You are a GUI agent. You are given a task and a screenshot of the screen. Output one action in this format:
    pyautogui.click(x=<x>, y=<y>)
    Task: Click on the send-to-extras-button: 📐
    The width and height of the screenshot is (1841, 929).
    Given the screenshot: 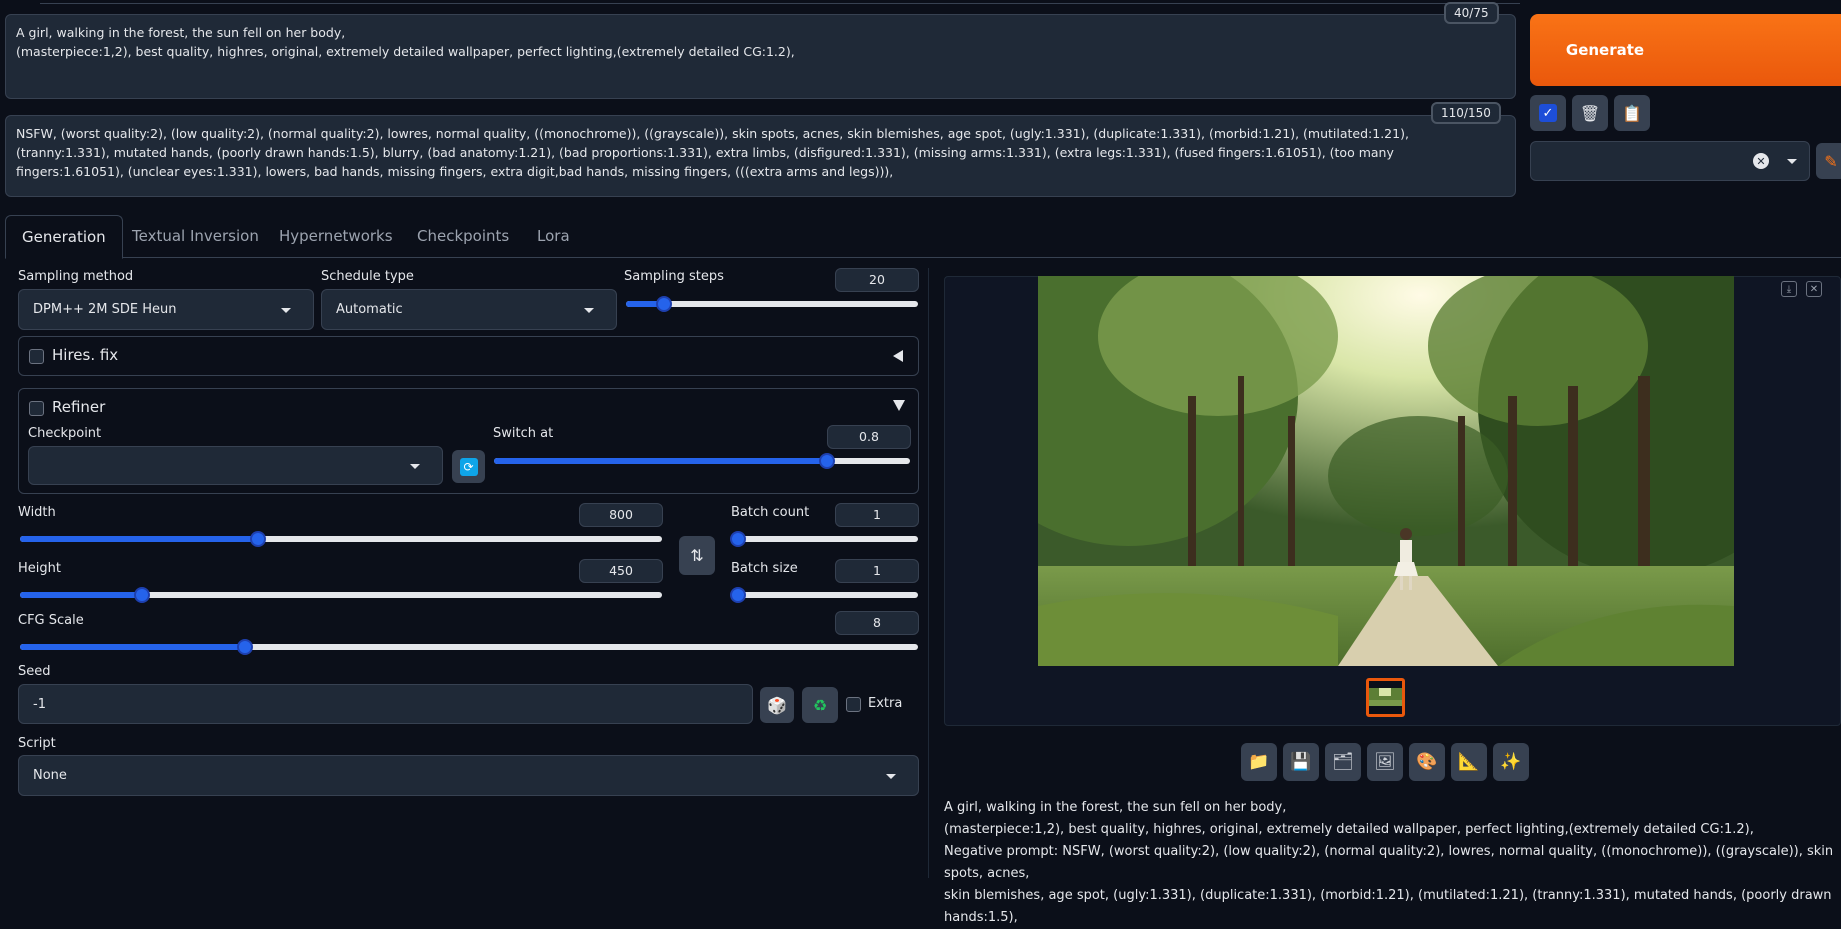 What is the action you would take?
    pyautogui.click(x=1469, y=762)
    